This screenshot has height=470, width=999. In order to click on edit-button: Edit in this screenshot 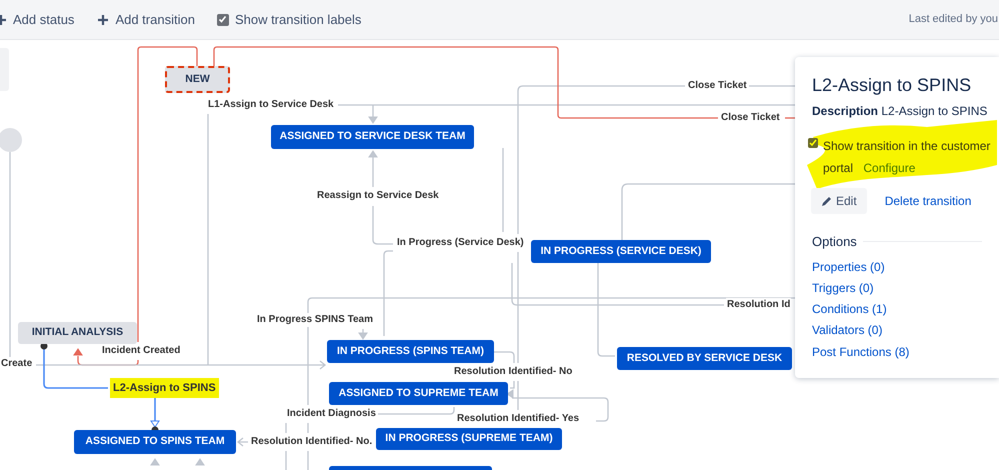, I will do `click(839, 201)`.